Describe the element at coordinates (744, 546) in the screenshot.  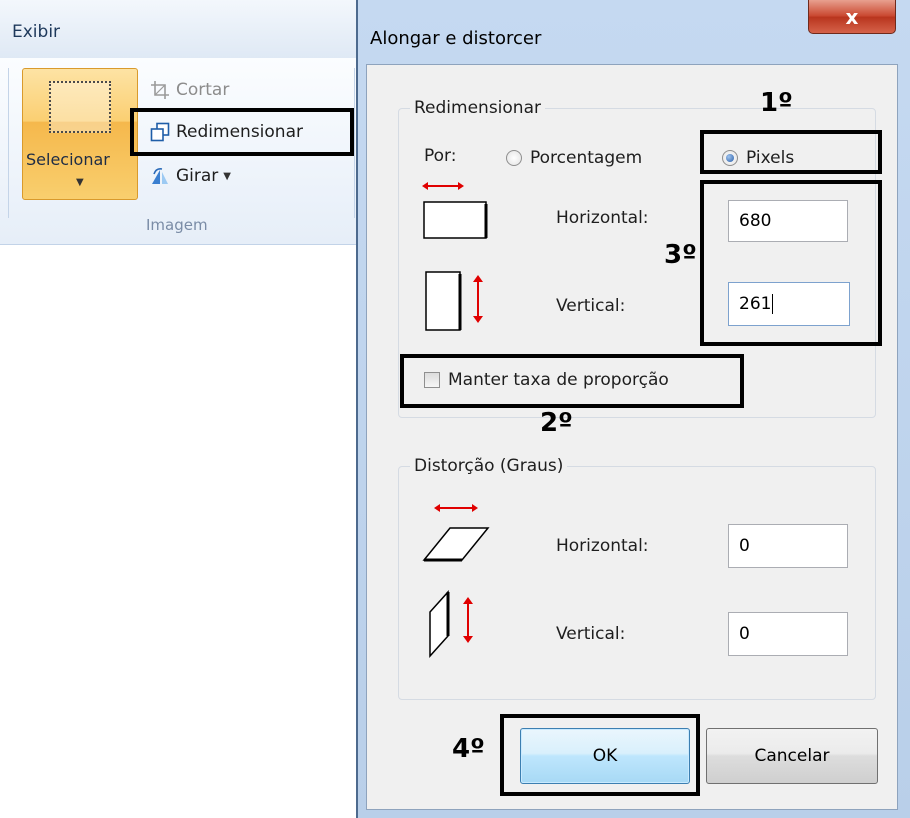
I see `skew-horizontal-value: 0` at that location.